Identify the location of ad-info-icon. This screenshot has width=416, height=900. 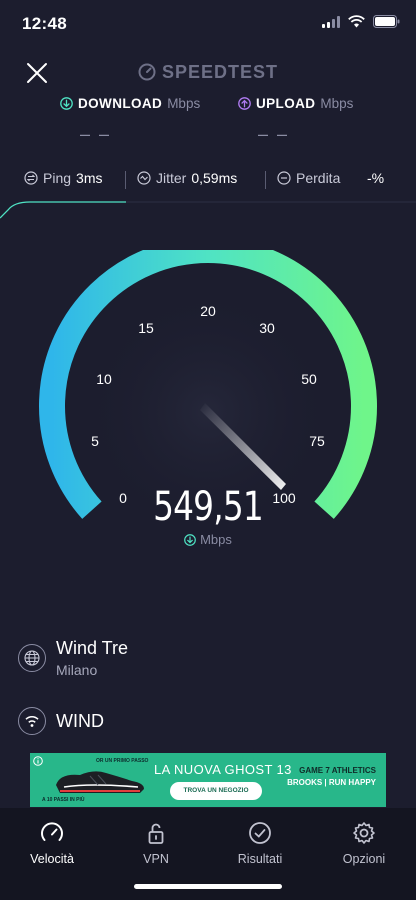
(38, 761).